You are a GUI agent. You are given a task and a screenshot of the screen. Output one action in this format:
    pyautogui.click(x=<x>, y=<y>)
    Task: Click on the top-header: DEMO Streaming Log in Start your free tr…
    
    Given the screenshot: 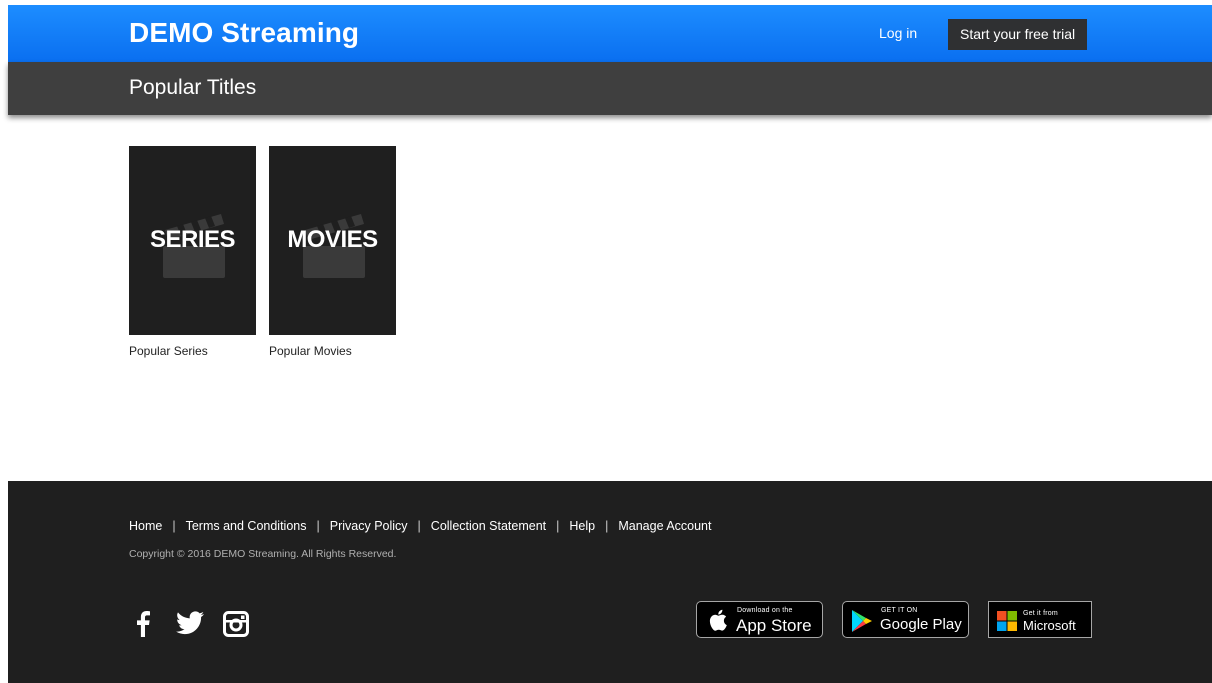 What is the action you would take?
    pyautogui.click(x=610, y=33)
    